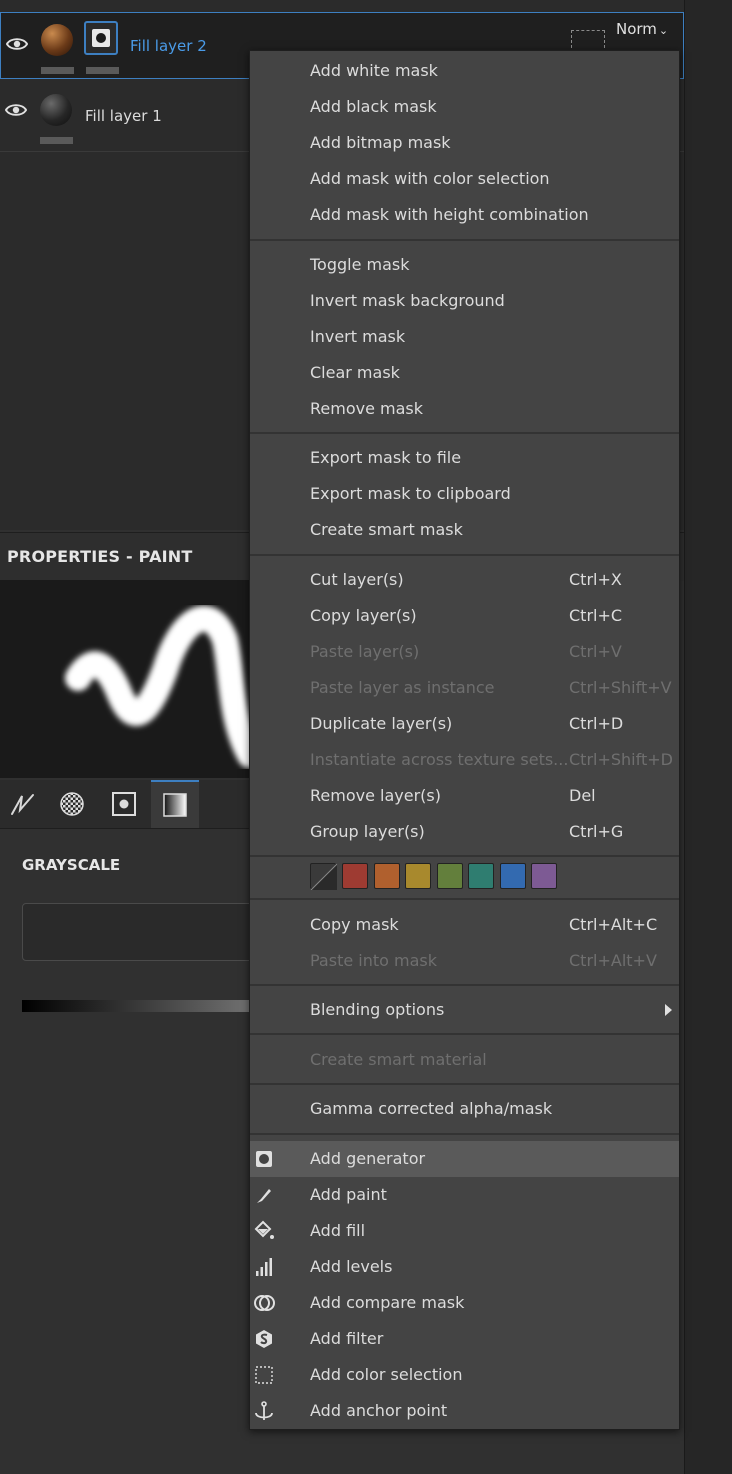 This screenshot has height=1474, width=732. Describe the element at coordinates (386, 1374) in the screenshot. I see `menu-item-label: Add color selection` at that location.